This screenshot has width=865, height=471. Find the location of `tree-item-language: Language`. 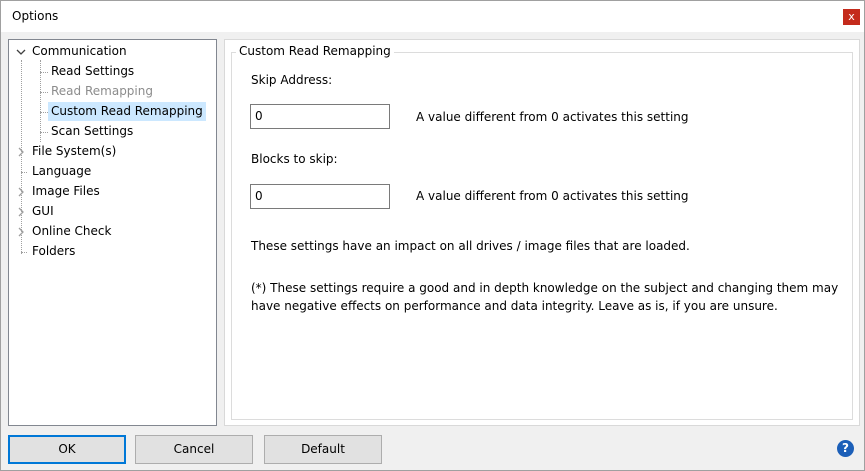

tree-item-language: Language is located at coordinates (61, 171).